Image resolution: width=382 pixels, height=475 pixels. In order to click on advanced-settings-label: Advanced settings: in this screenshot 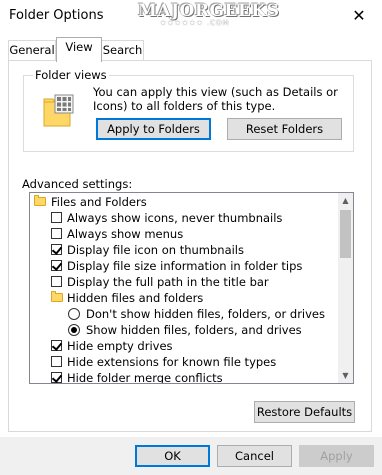, I will do `click(77, 184)`.